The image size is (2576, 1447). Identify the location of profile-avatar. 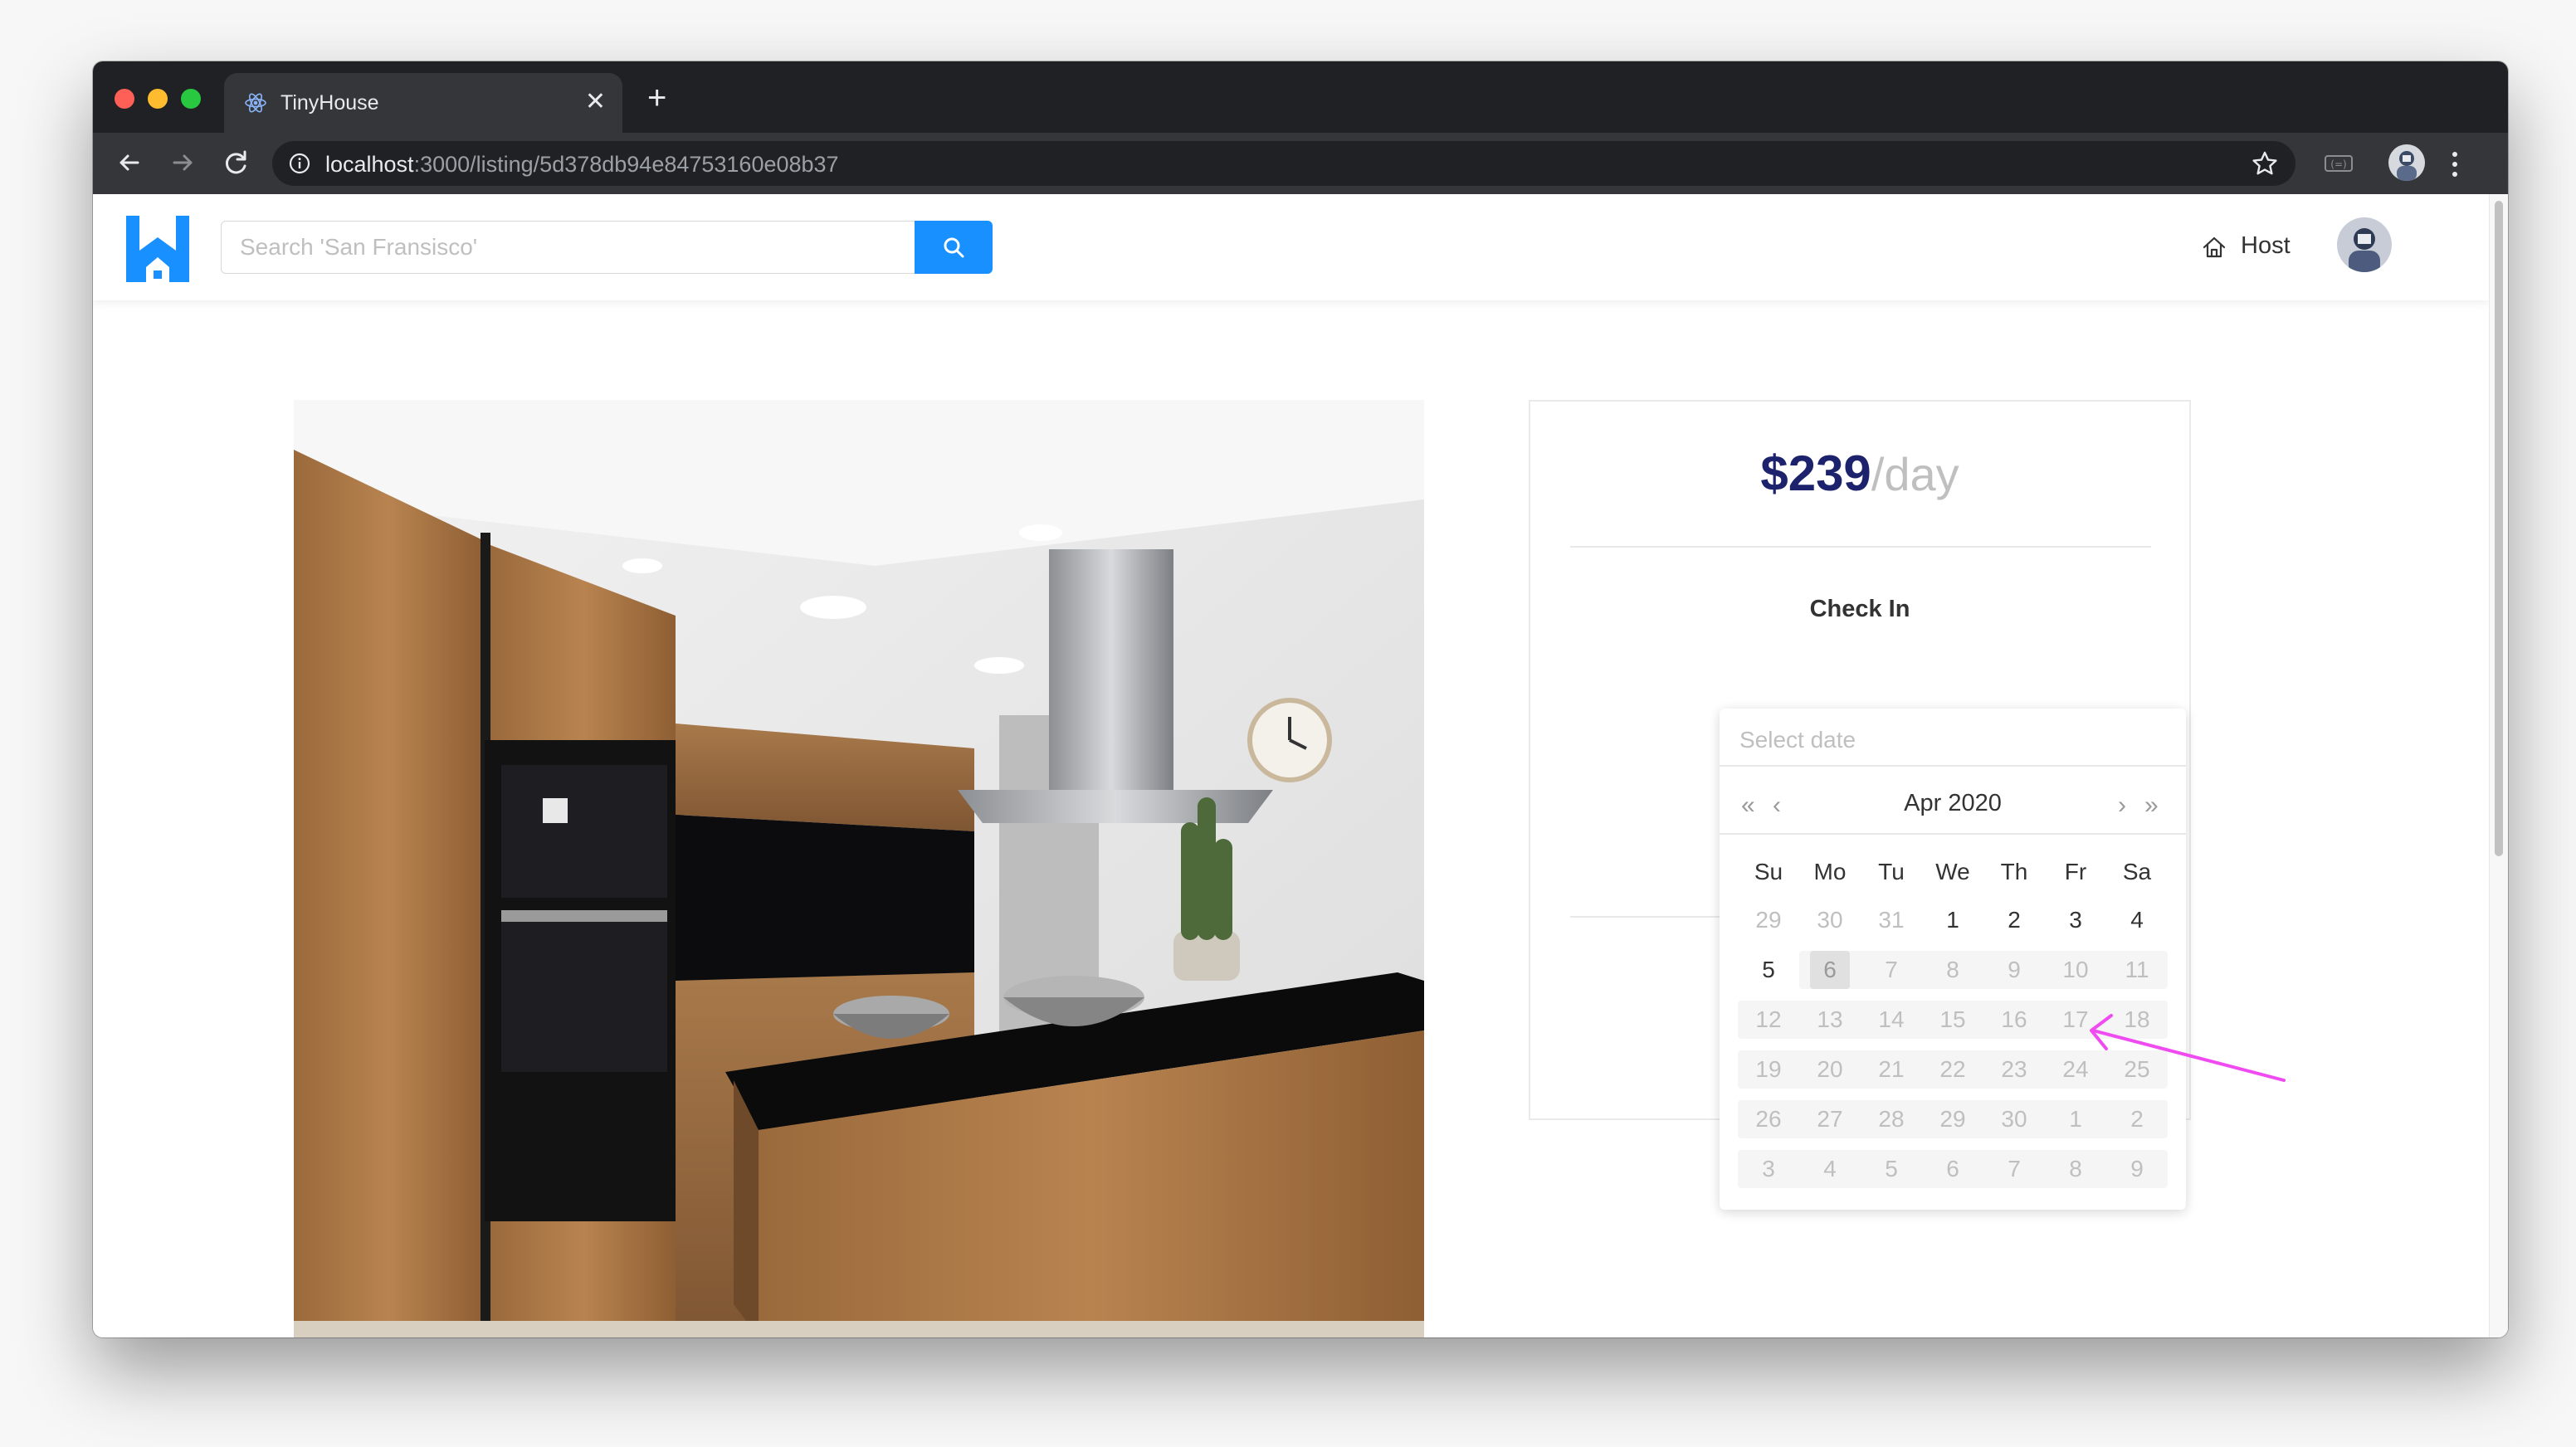
(2406, 162).